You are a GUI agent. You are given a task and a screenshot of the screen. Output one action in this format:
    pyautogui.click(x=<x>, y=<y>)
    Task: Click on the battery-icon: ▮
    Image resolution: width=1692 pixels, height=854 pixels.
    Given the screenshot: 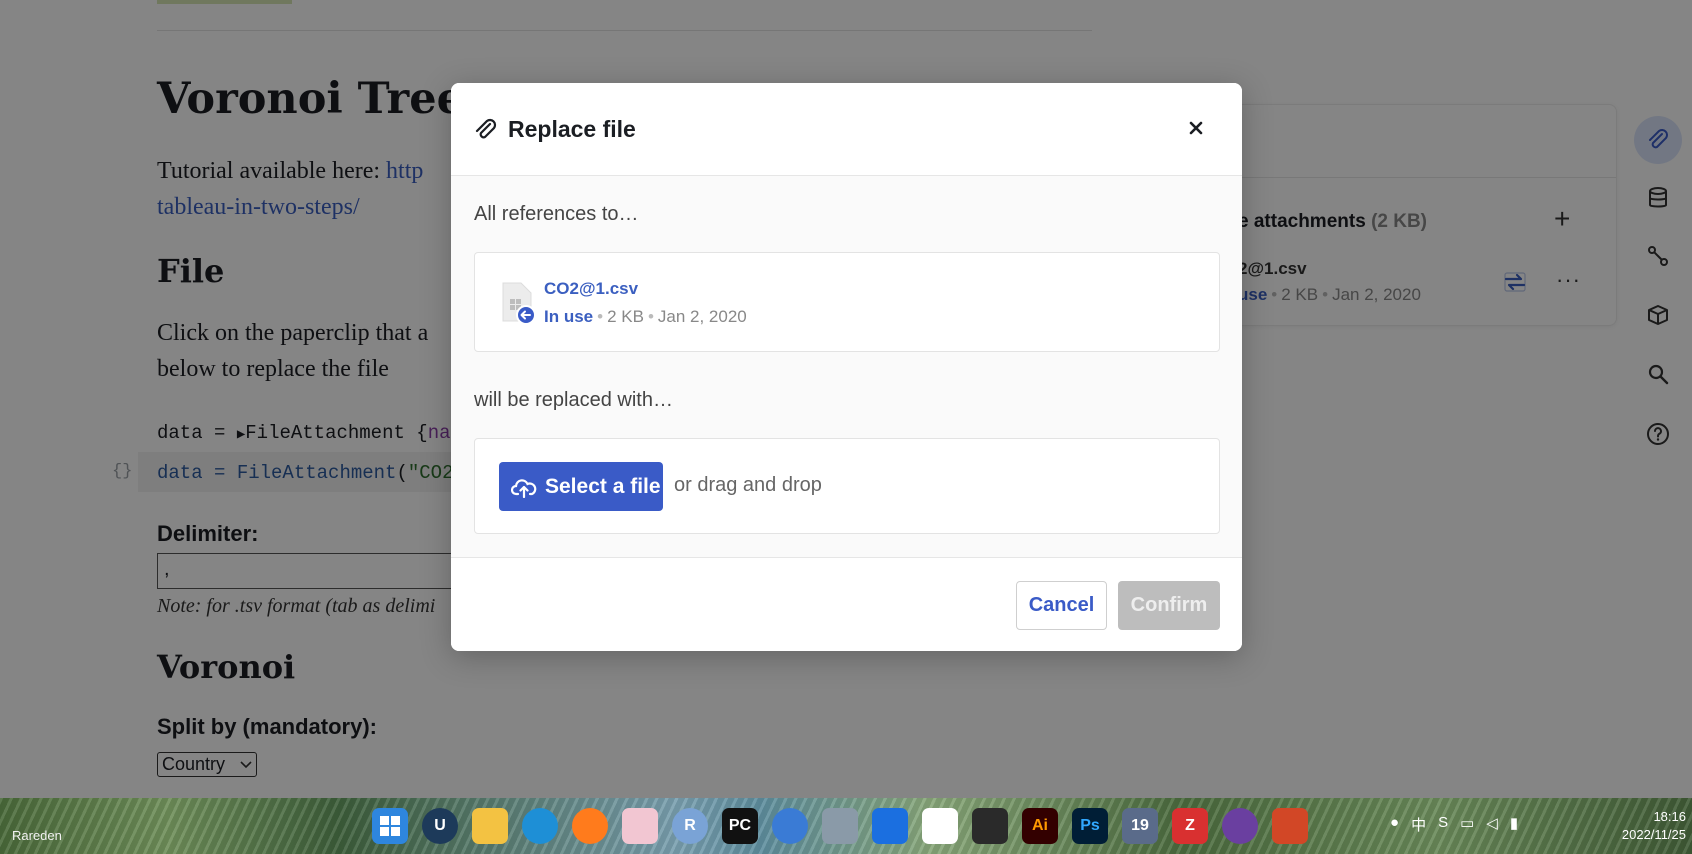 What is the action you would take?
    pyautogui.click(x=1514, y=824)
    